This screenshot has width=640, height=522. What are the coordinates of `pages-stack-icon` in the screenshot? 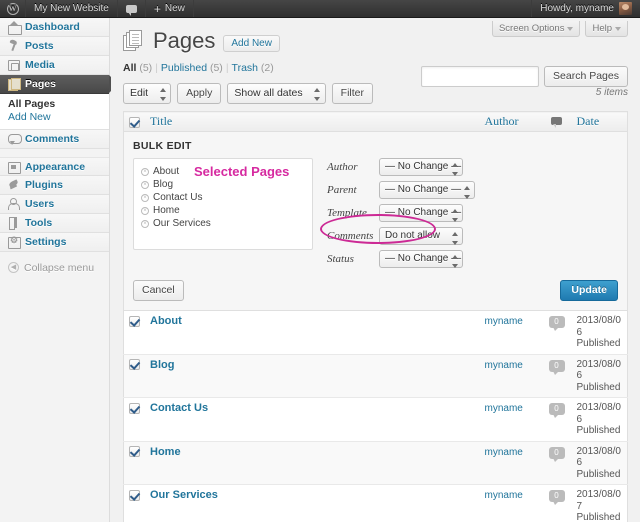 It's located at (134, 41).